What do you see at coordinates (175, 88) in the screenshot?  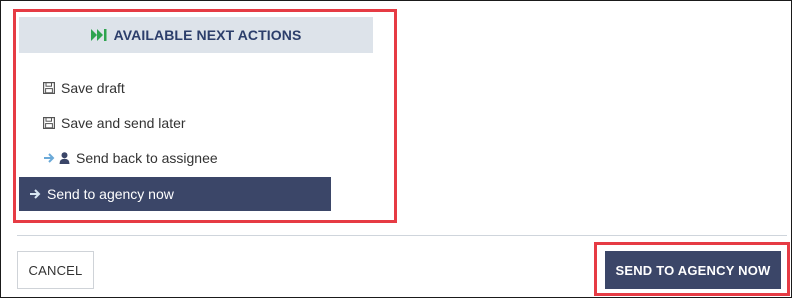 I see `action-save-draft: Save draft` at bounding box center [175, 88].